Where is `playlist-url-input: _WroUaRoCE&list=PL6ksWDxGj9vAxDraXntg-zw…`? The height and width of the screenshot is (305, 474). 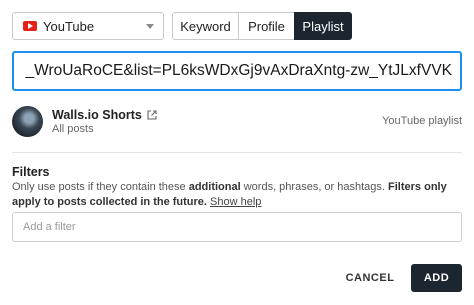 playlist-url-input: _WroUaRoCE&list=PL6ksWDxGj9vAxDraXntg-zw… is located at coordinates (237, 71).